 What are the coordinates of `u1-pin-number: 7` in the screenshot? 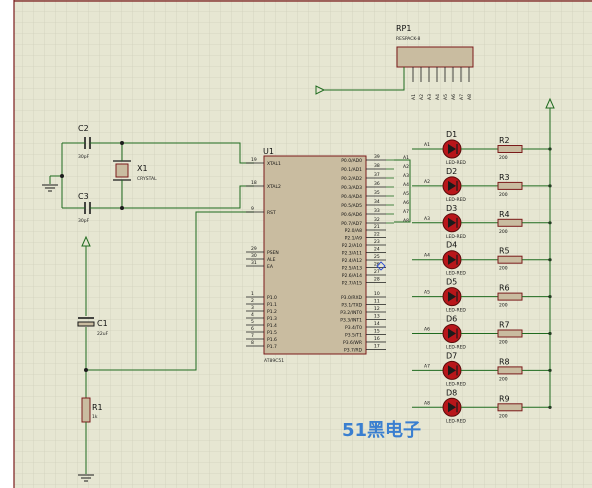 It's located at (252, 336).